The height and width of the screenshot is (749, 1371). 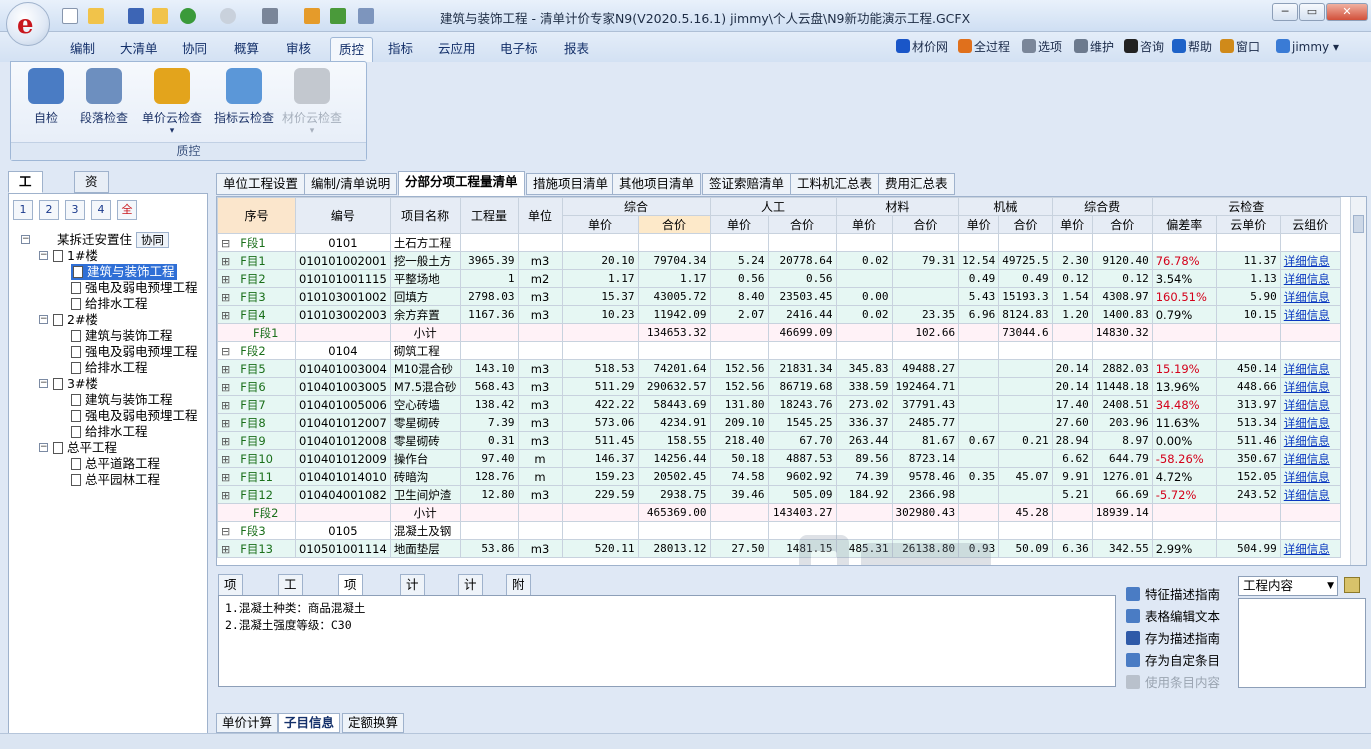 I want to click on table-row: ⊟ F段1 0101 土石方工程, so click(x=779, y=242).